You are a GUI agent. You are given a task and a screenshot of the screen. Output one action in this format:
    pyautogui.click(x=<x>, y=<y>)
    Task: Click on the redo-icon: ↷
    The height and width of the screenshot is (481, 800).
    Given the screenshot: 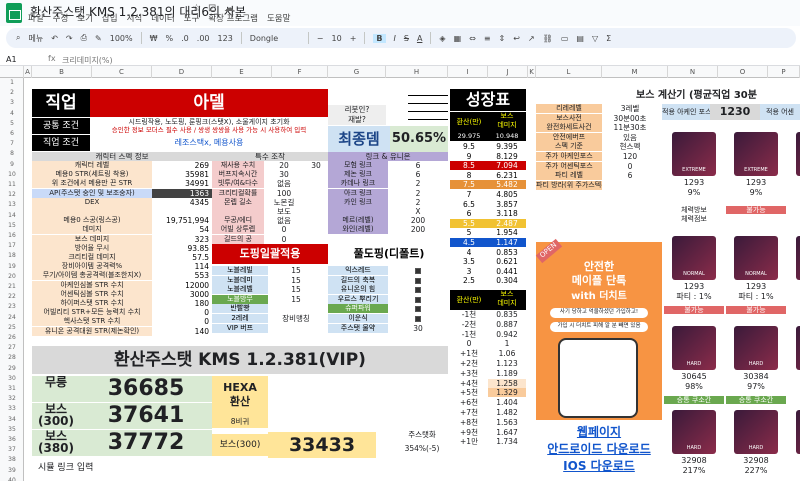 What is the action you would take?
    pyautogui.click(x=69, y=38)
    